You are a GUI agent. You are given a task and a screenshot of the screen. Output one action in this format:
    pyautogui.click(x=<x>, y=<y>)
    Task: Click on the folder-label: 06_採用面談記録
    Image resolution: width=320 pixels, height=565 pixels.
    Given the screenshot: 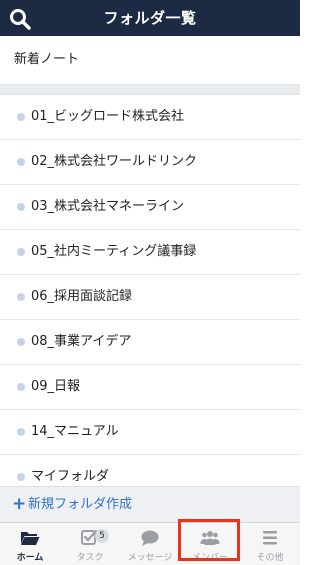 What is the action you would take?
    pyautogui.click(x=82, y=296)
    